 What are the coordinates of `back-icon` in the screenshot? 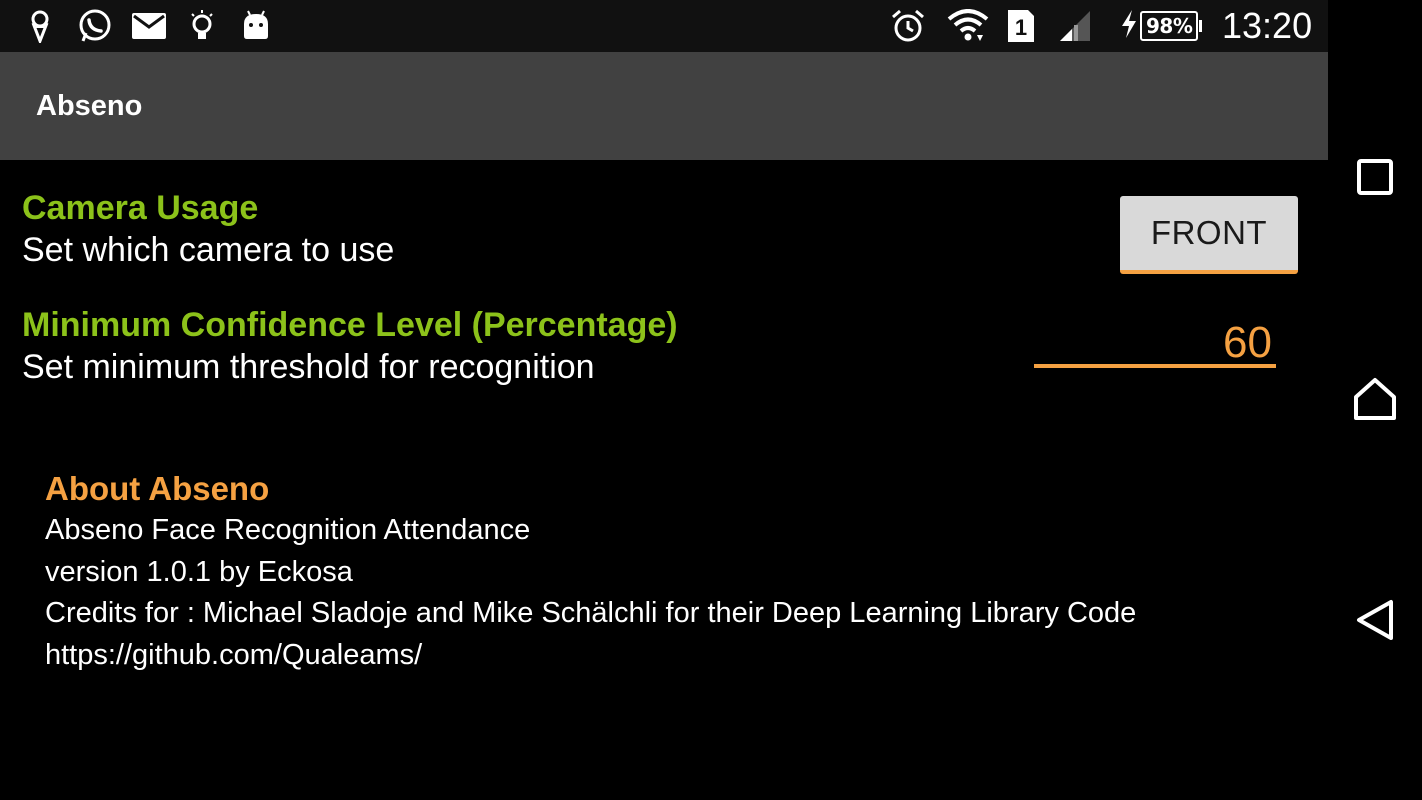 It's located at (1375, 622).